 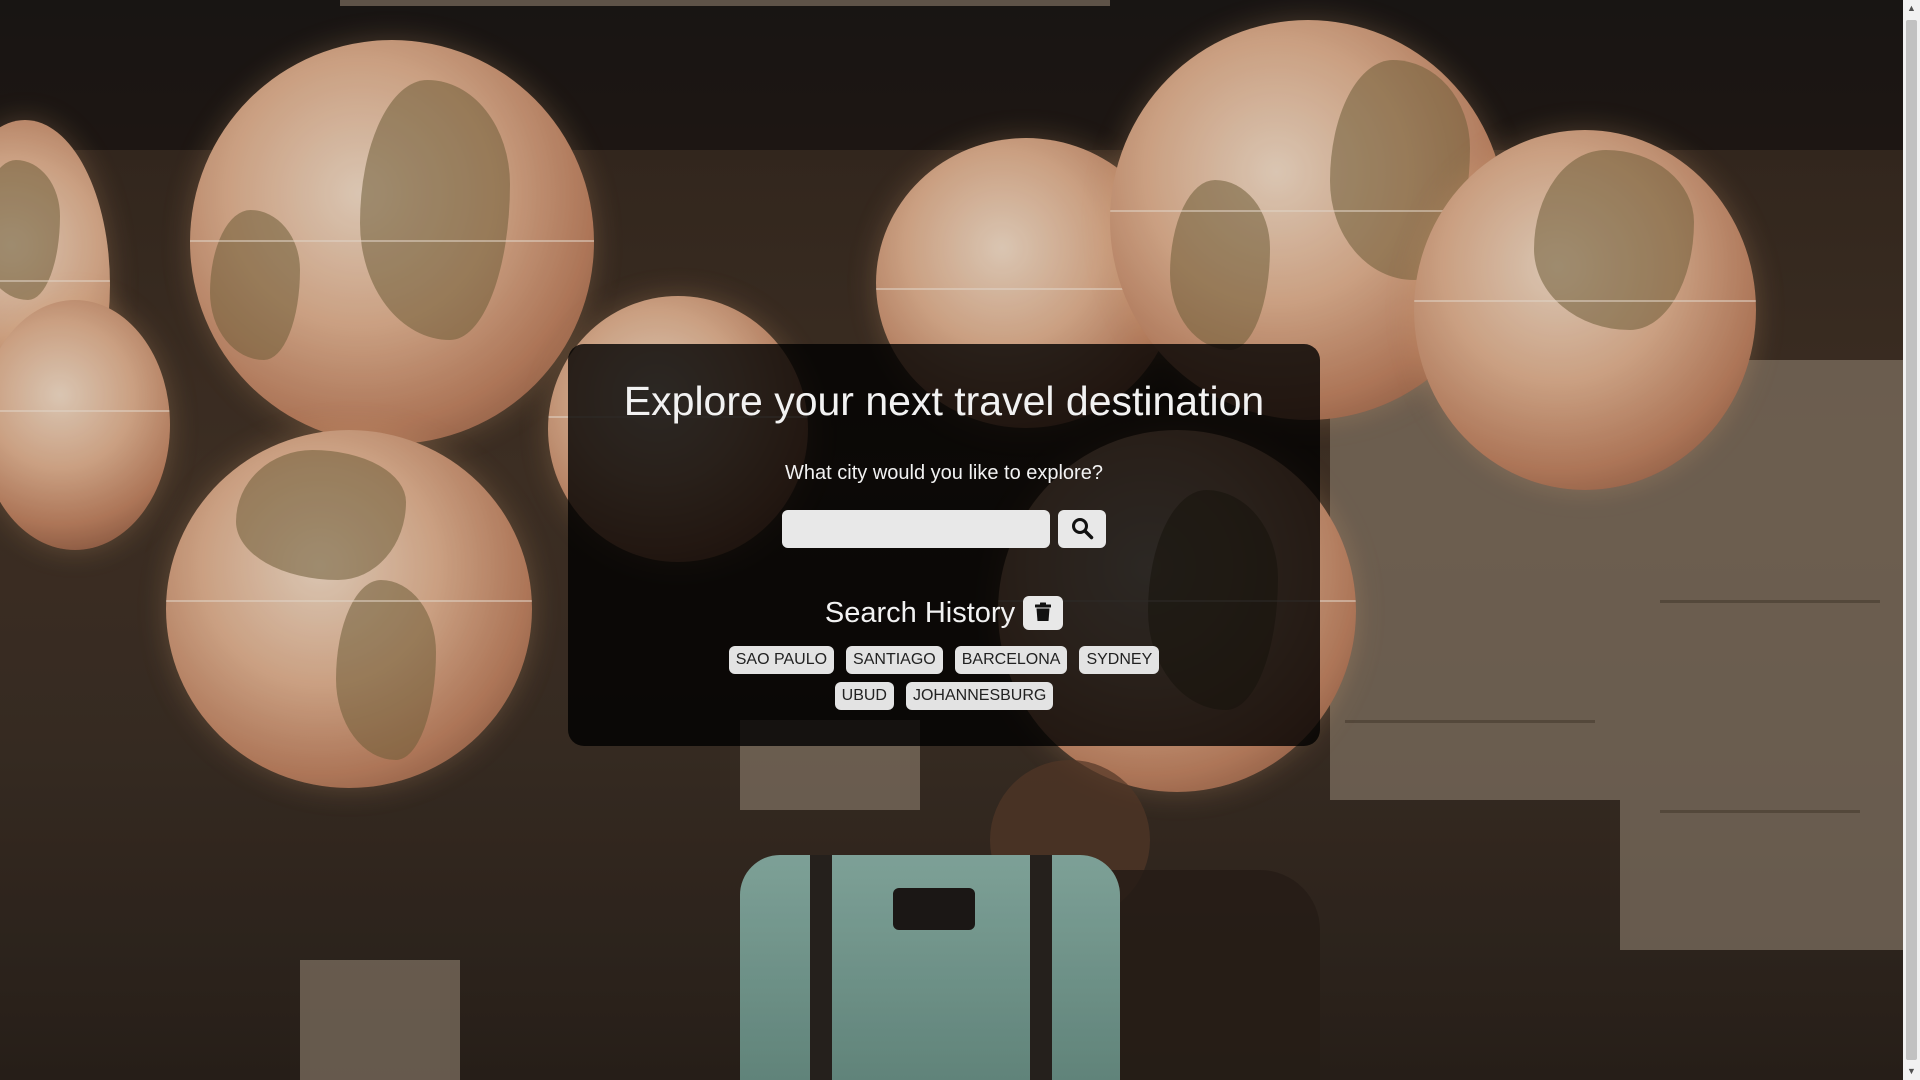 I want to click on search-history-header: Search History, so click(x=944, y=613).